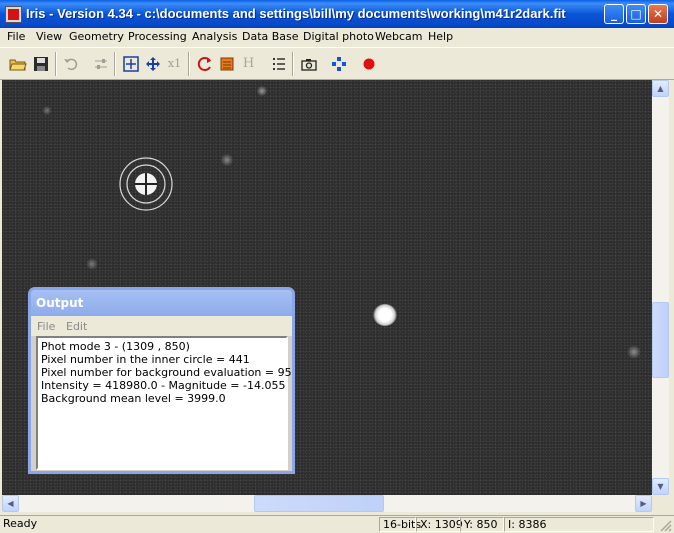 The image size is (674, 533). I want to click on record-icon, so click(368, 63).